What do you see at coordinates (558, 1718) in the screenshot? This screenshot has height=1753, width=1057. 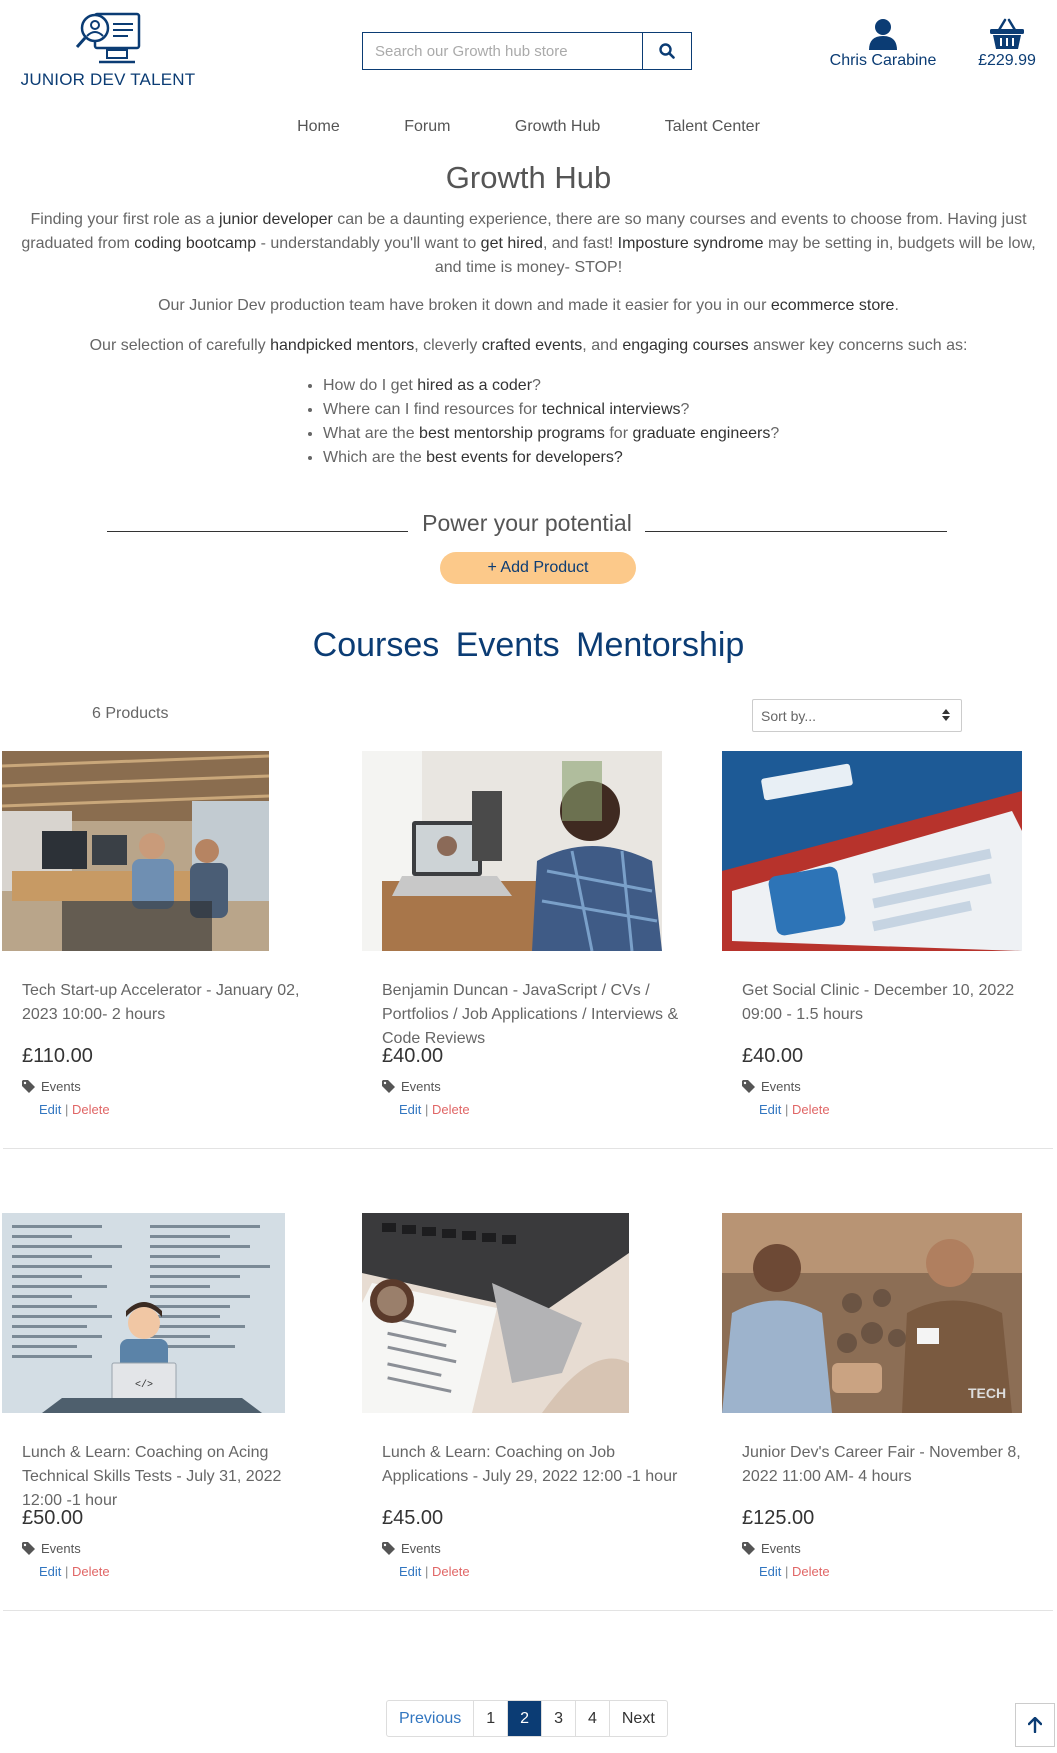 I see `pagination-page-3: 3` at bounding box center [558, 1718].